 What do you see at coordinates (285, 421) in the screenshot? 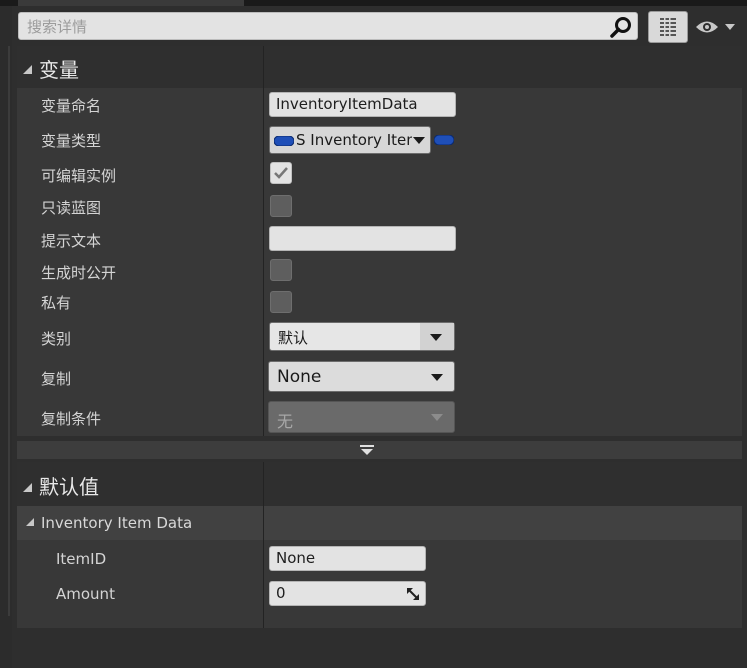
I see `replication-condition-value: 无` at bounding box center [285, 421].